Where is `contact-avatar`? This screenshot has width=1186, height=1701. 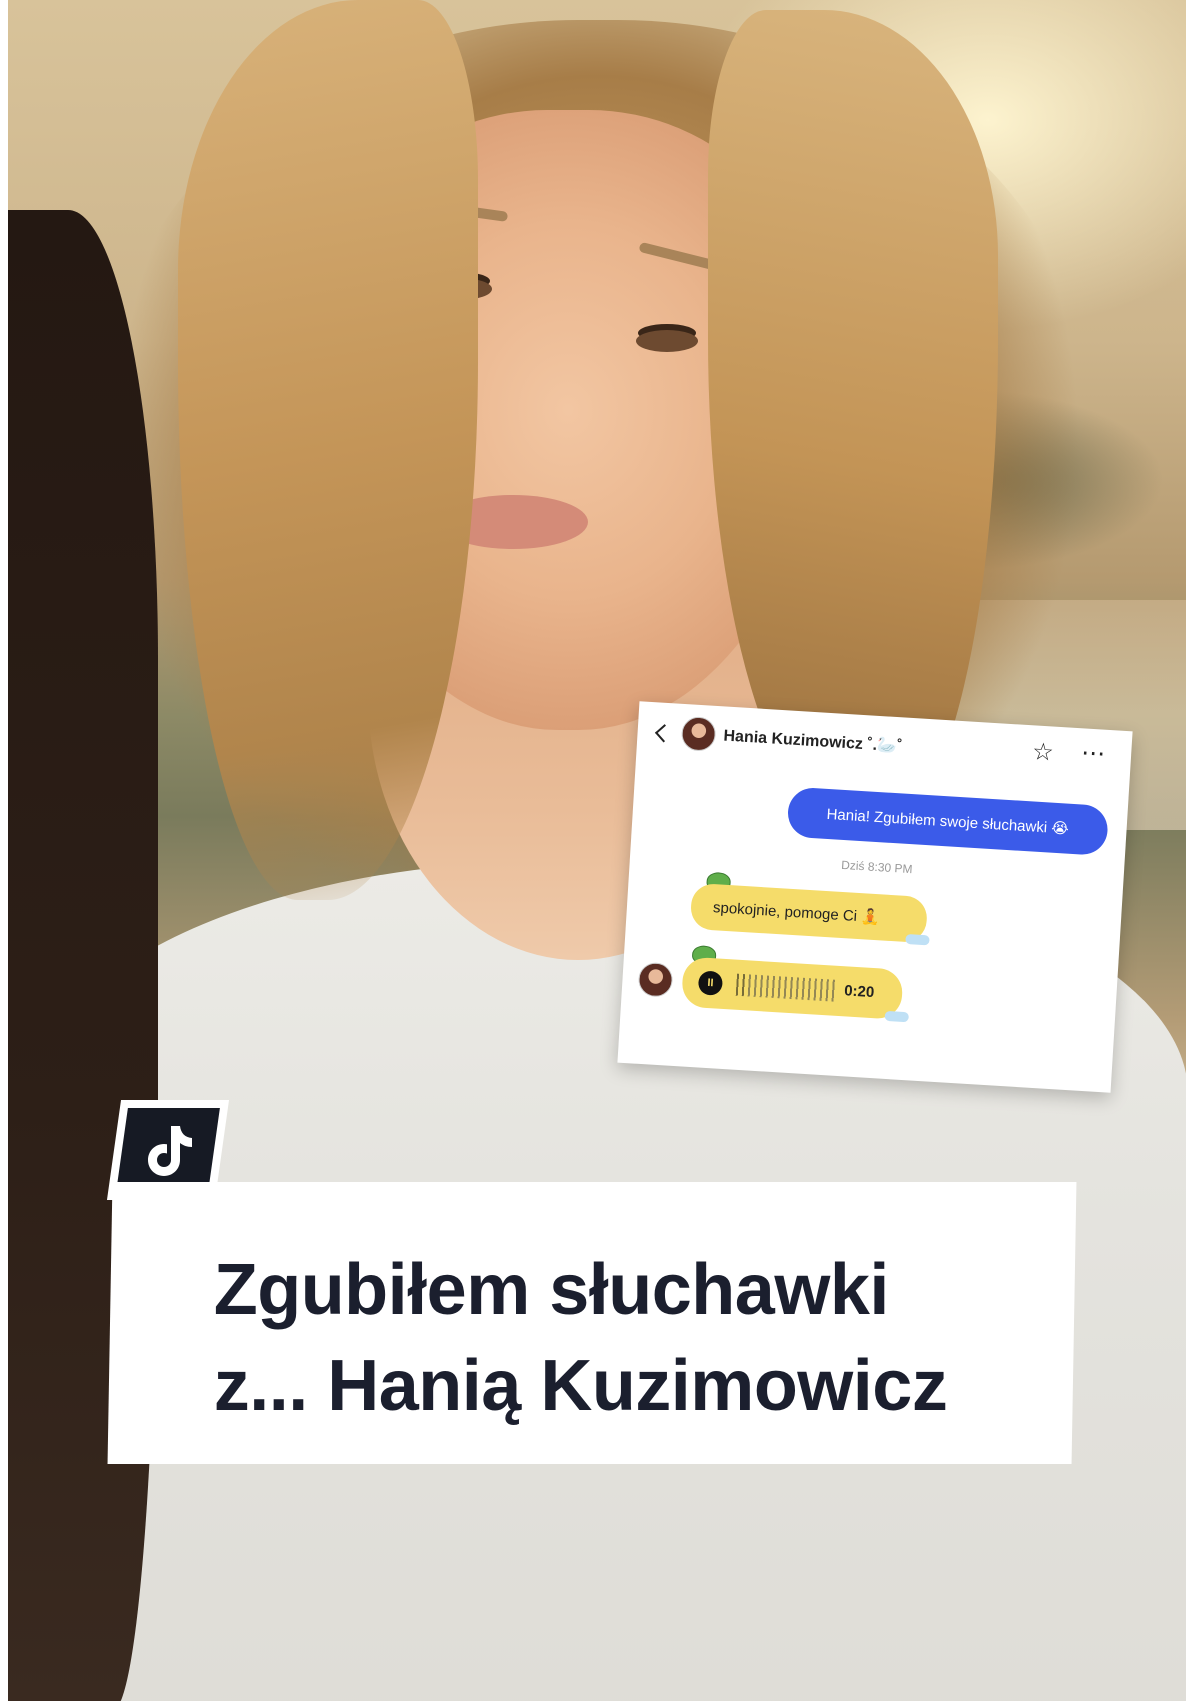
contact-avatar is located at coordinates (698, 733).